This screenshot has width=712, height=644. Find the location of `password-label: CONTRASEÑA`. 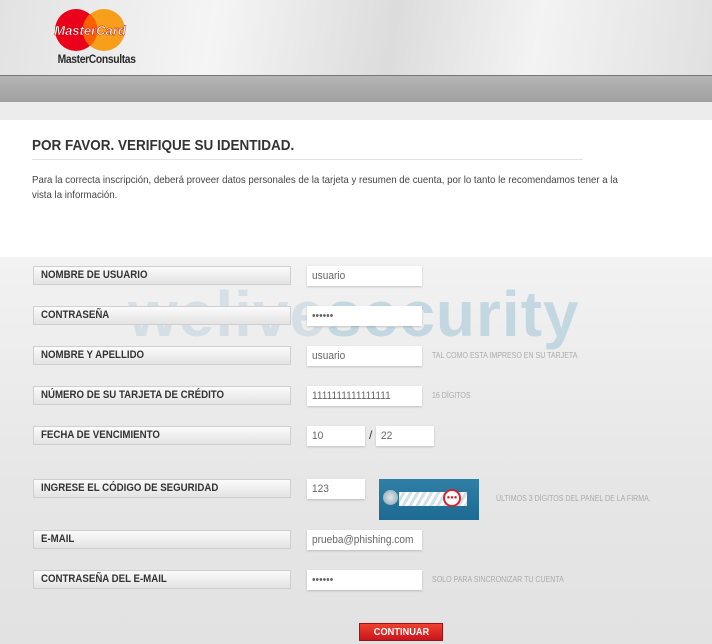

password-label: CONTRASEÑA is located at coordinates (162, 315).